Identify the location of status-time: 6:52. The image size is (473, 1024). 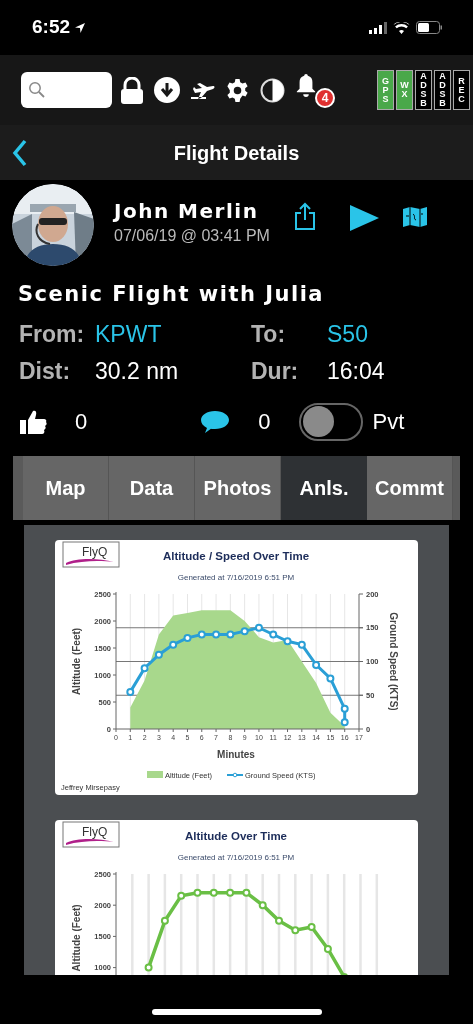
(51, 27).